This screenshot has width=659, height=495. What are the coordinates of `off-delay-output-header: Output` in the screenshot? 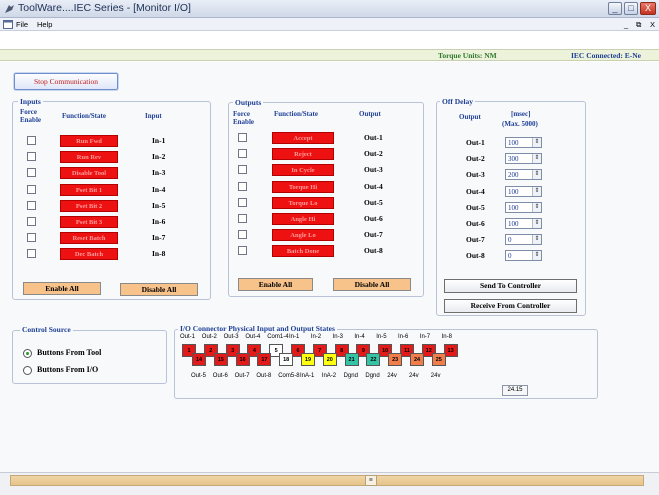 It's located at (470, 117).